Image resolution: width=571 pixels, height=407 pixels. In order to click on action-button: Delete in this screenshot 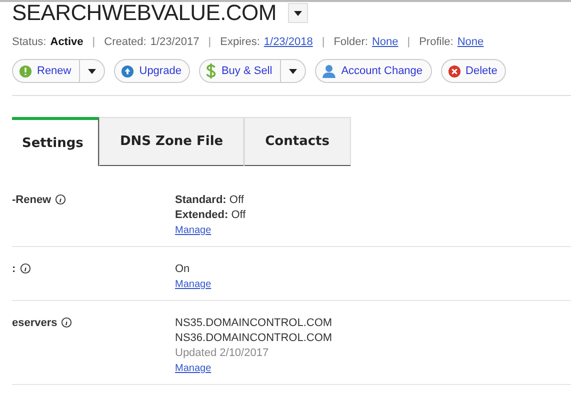, I will do `click(474, 71)`.